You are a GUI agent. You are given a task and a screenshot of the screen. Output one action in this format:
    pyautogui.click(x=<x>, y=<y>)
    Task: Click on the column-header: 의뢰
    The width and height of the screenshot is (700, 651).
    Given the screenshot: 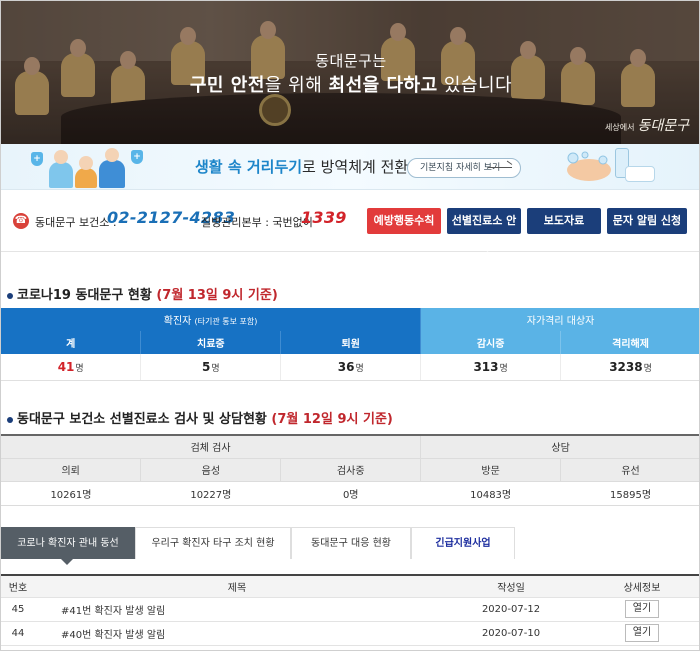 What is the action you would take?
    pyautogui.click(x=71, y=470)
    